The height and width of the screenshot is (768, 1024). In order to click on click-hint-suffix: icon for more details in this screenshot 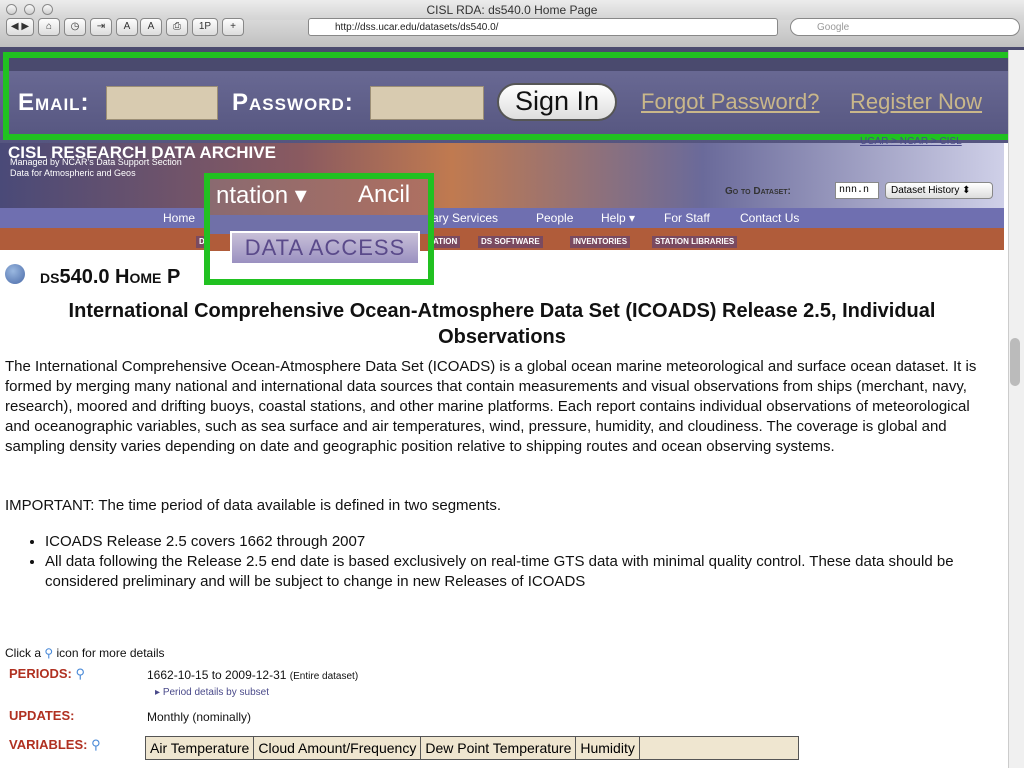, I will do `click(110, 653)`.